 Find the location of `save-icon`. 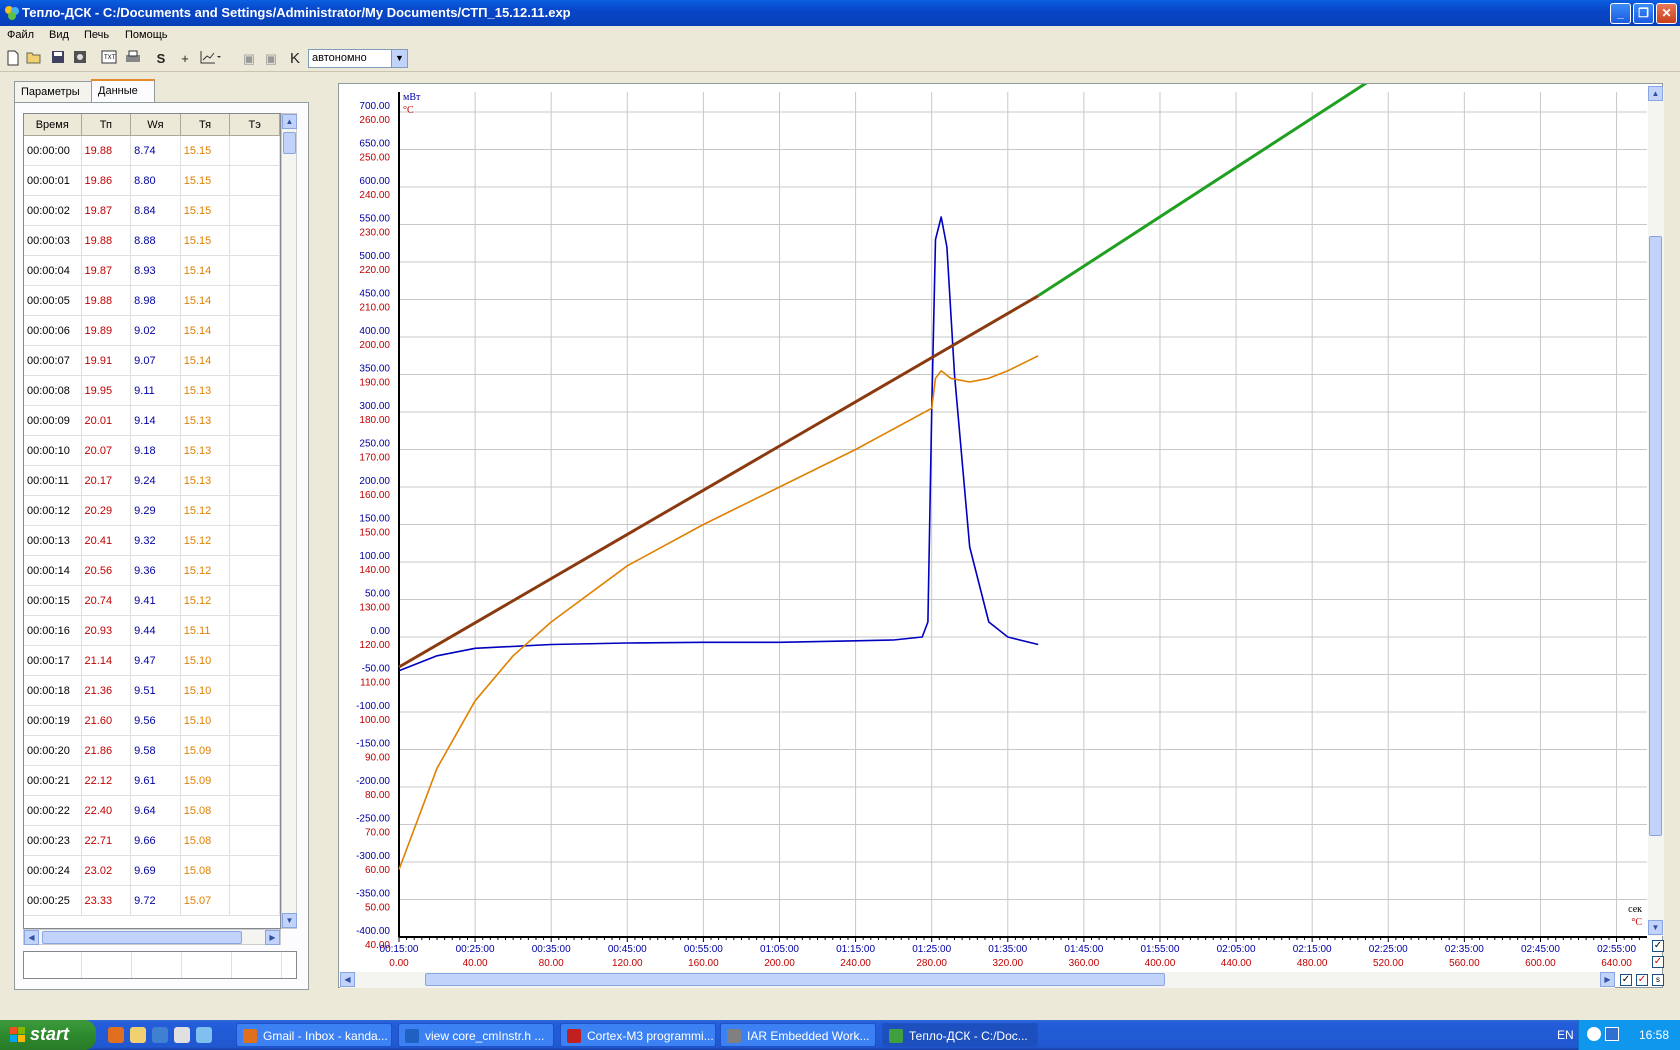

save-icon is located at coordinates (58, 59).